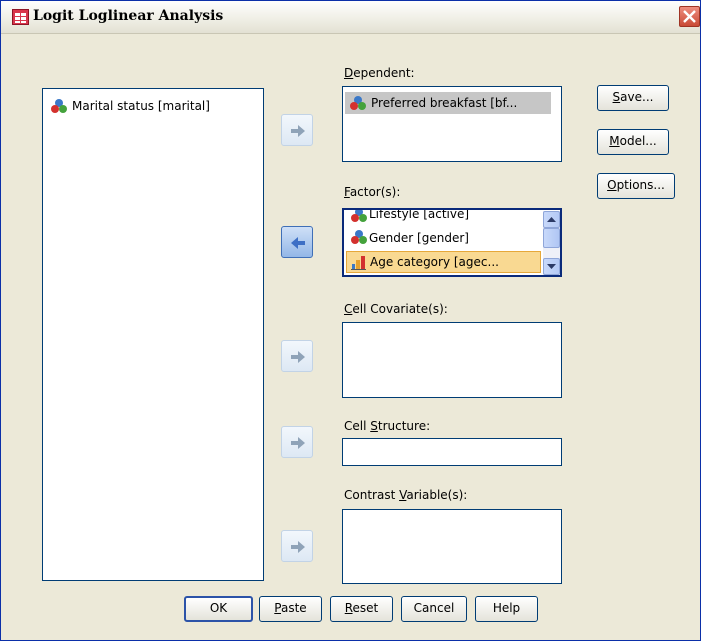 The width and height of the screenshot is (703, 643). What do you see at coordinates (396, 309) in the screenshot?
I see `cell-covariates-label: Cell Covariate(s):` at bounding box center [396, 309].